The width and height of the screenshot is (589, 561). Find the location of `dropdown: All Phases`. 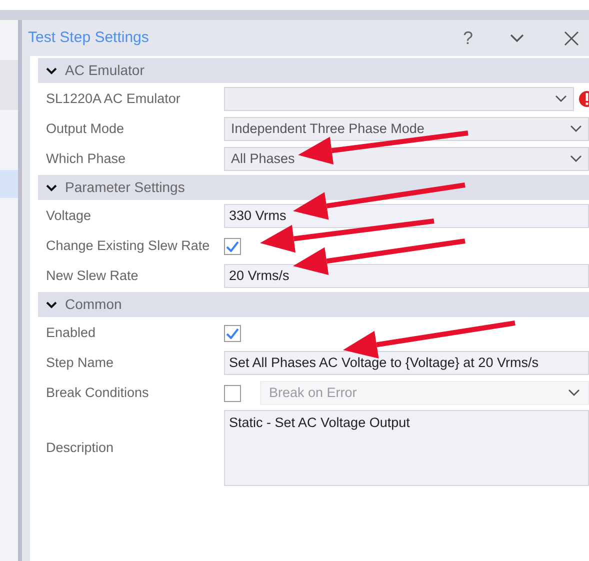

dropdown: All Phases is located at coordinates (406, 159).